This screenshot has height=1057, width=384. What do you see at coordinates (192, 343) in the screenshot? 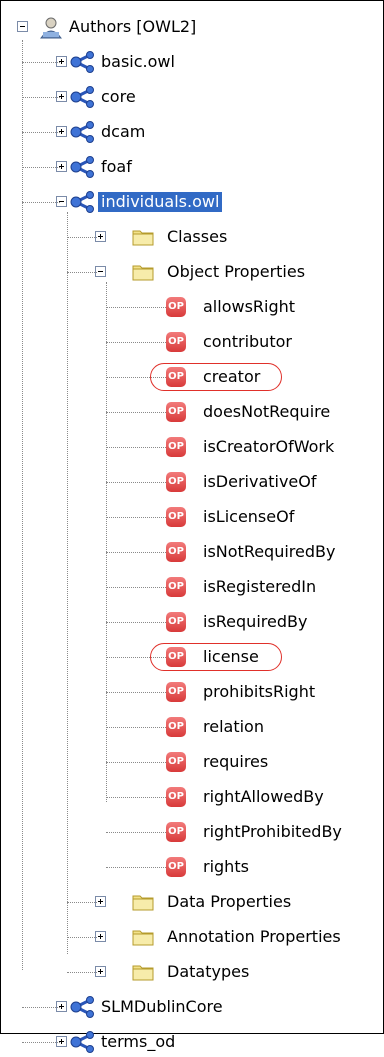
I see `tree-node-object-property: OP contributor` at bounding box center [192, 343].